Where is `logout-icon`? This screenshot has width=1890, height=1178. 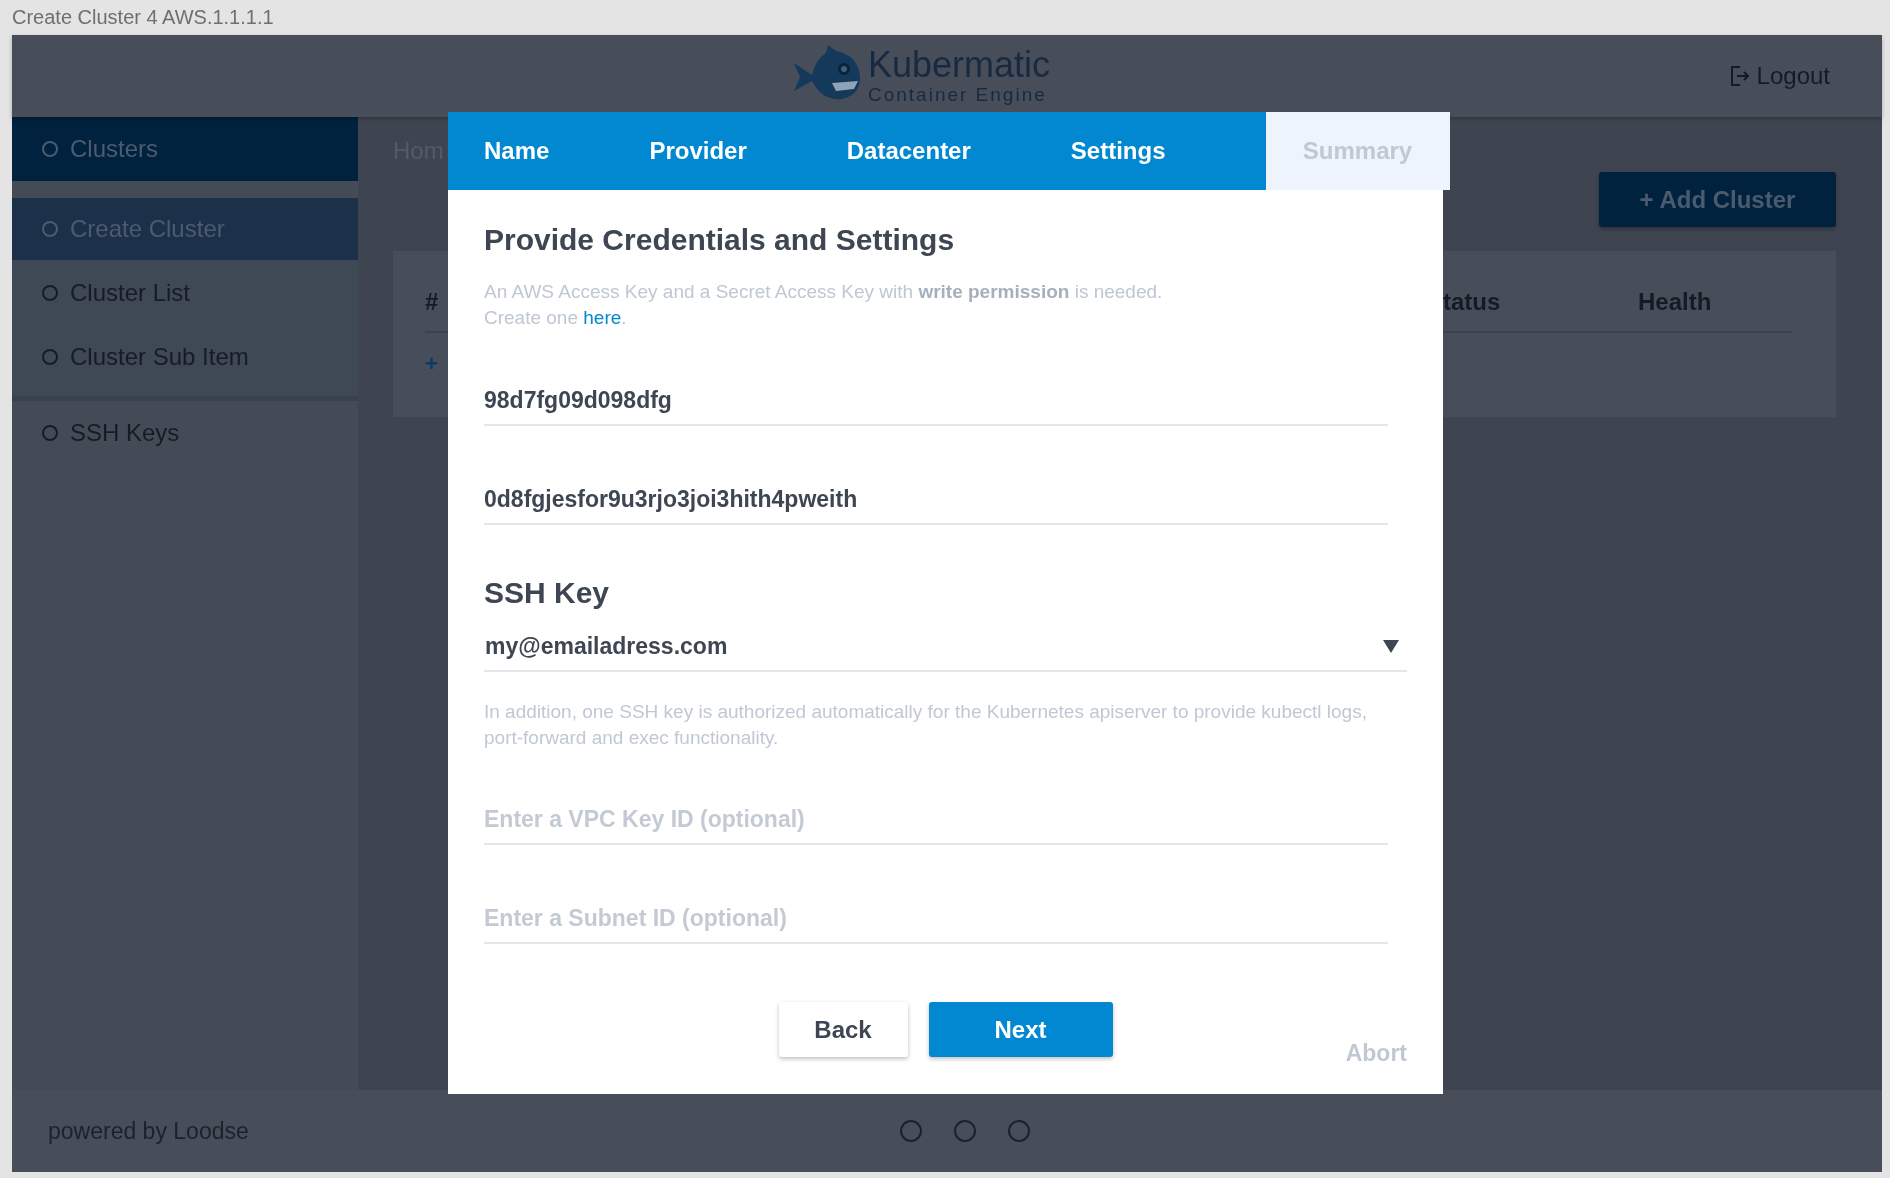
logout-icon is located at coordinates (1739, 76).